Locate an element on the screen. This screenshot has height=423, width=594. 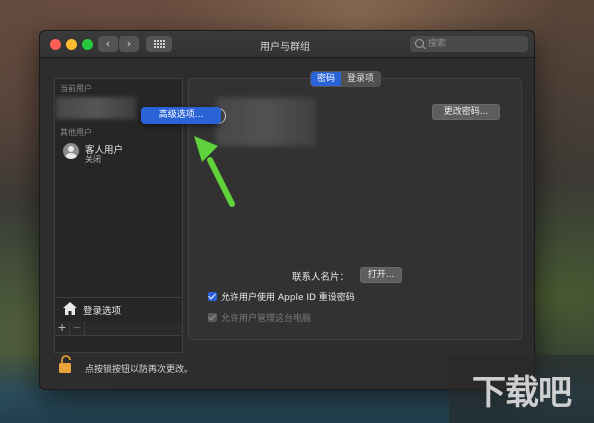
lock-icon is located at coordinates (66, 364).